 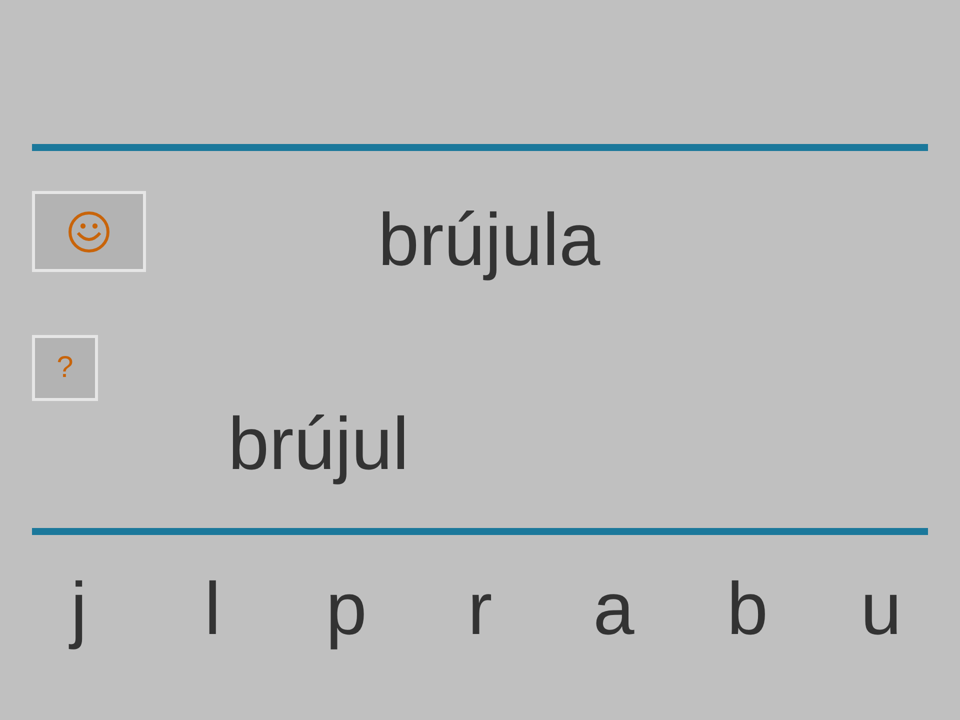 I want to click on letter-button: a, so click(x=613, y=609).